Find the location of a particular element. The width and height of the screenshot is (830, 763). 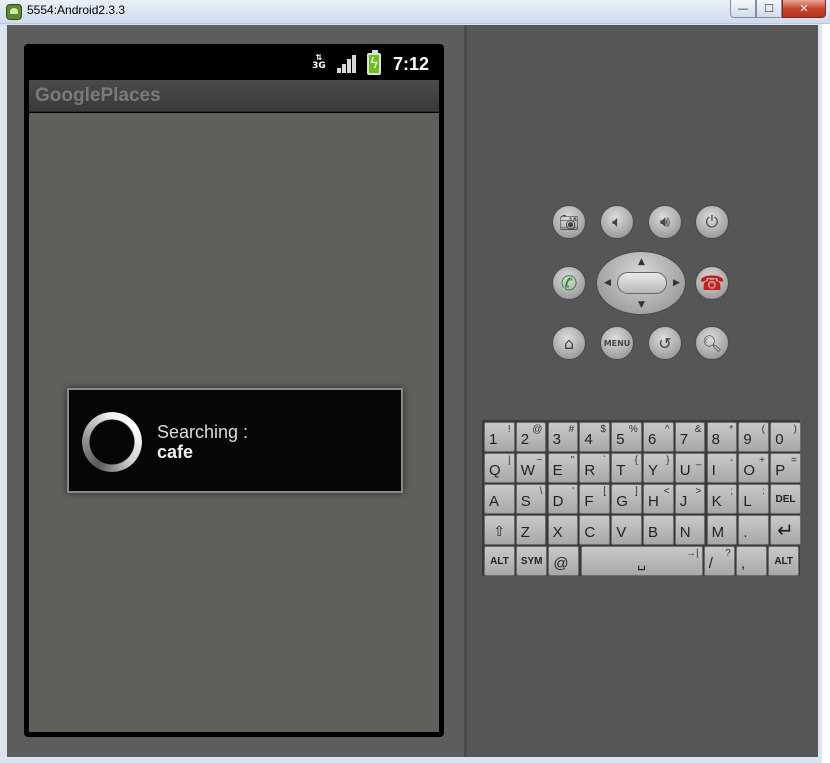

camera-button: 📷︎ is located at coordinates (569, 222).